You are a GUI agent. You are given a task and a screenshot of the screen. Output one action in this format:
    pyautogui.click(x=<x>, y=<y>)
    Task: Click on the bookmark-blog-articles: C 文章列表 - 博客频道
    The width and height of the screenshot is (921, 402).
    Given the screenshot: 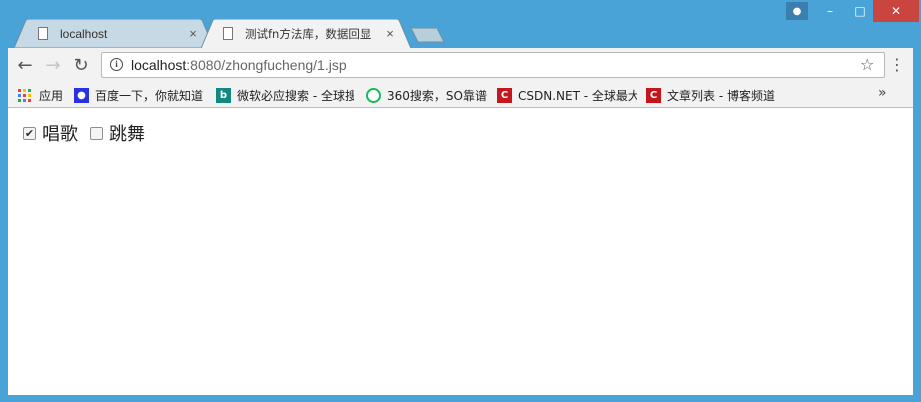 What is the action you would take?
    pyautogui.click(x=713, y=95)
    